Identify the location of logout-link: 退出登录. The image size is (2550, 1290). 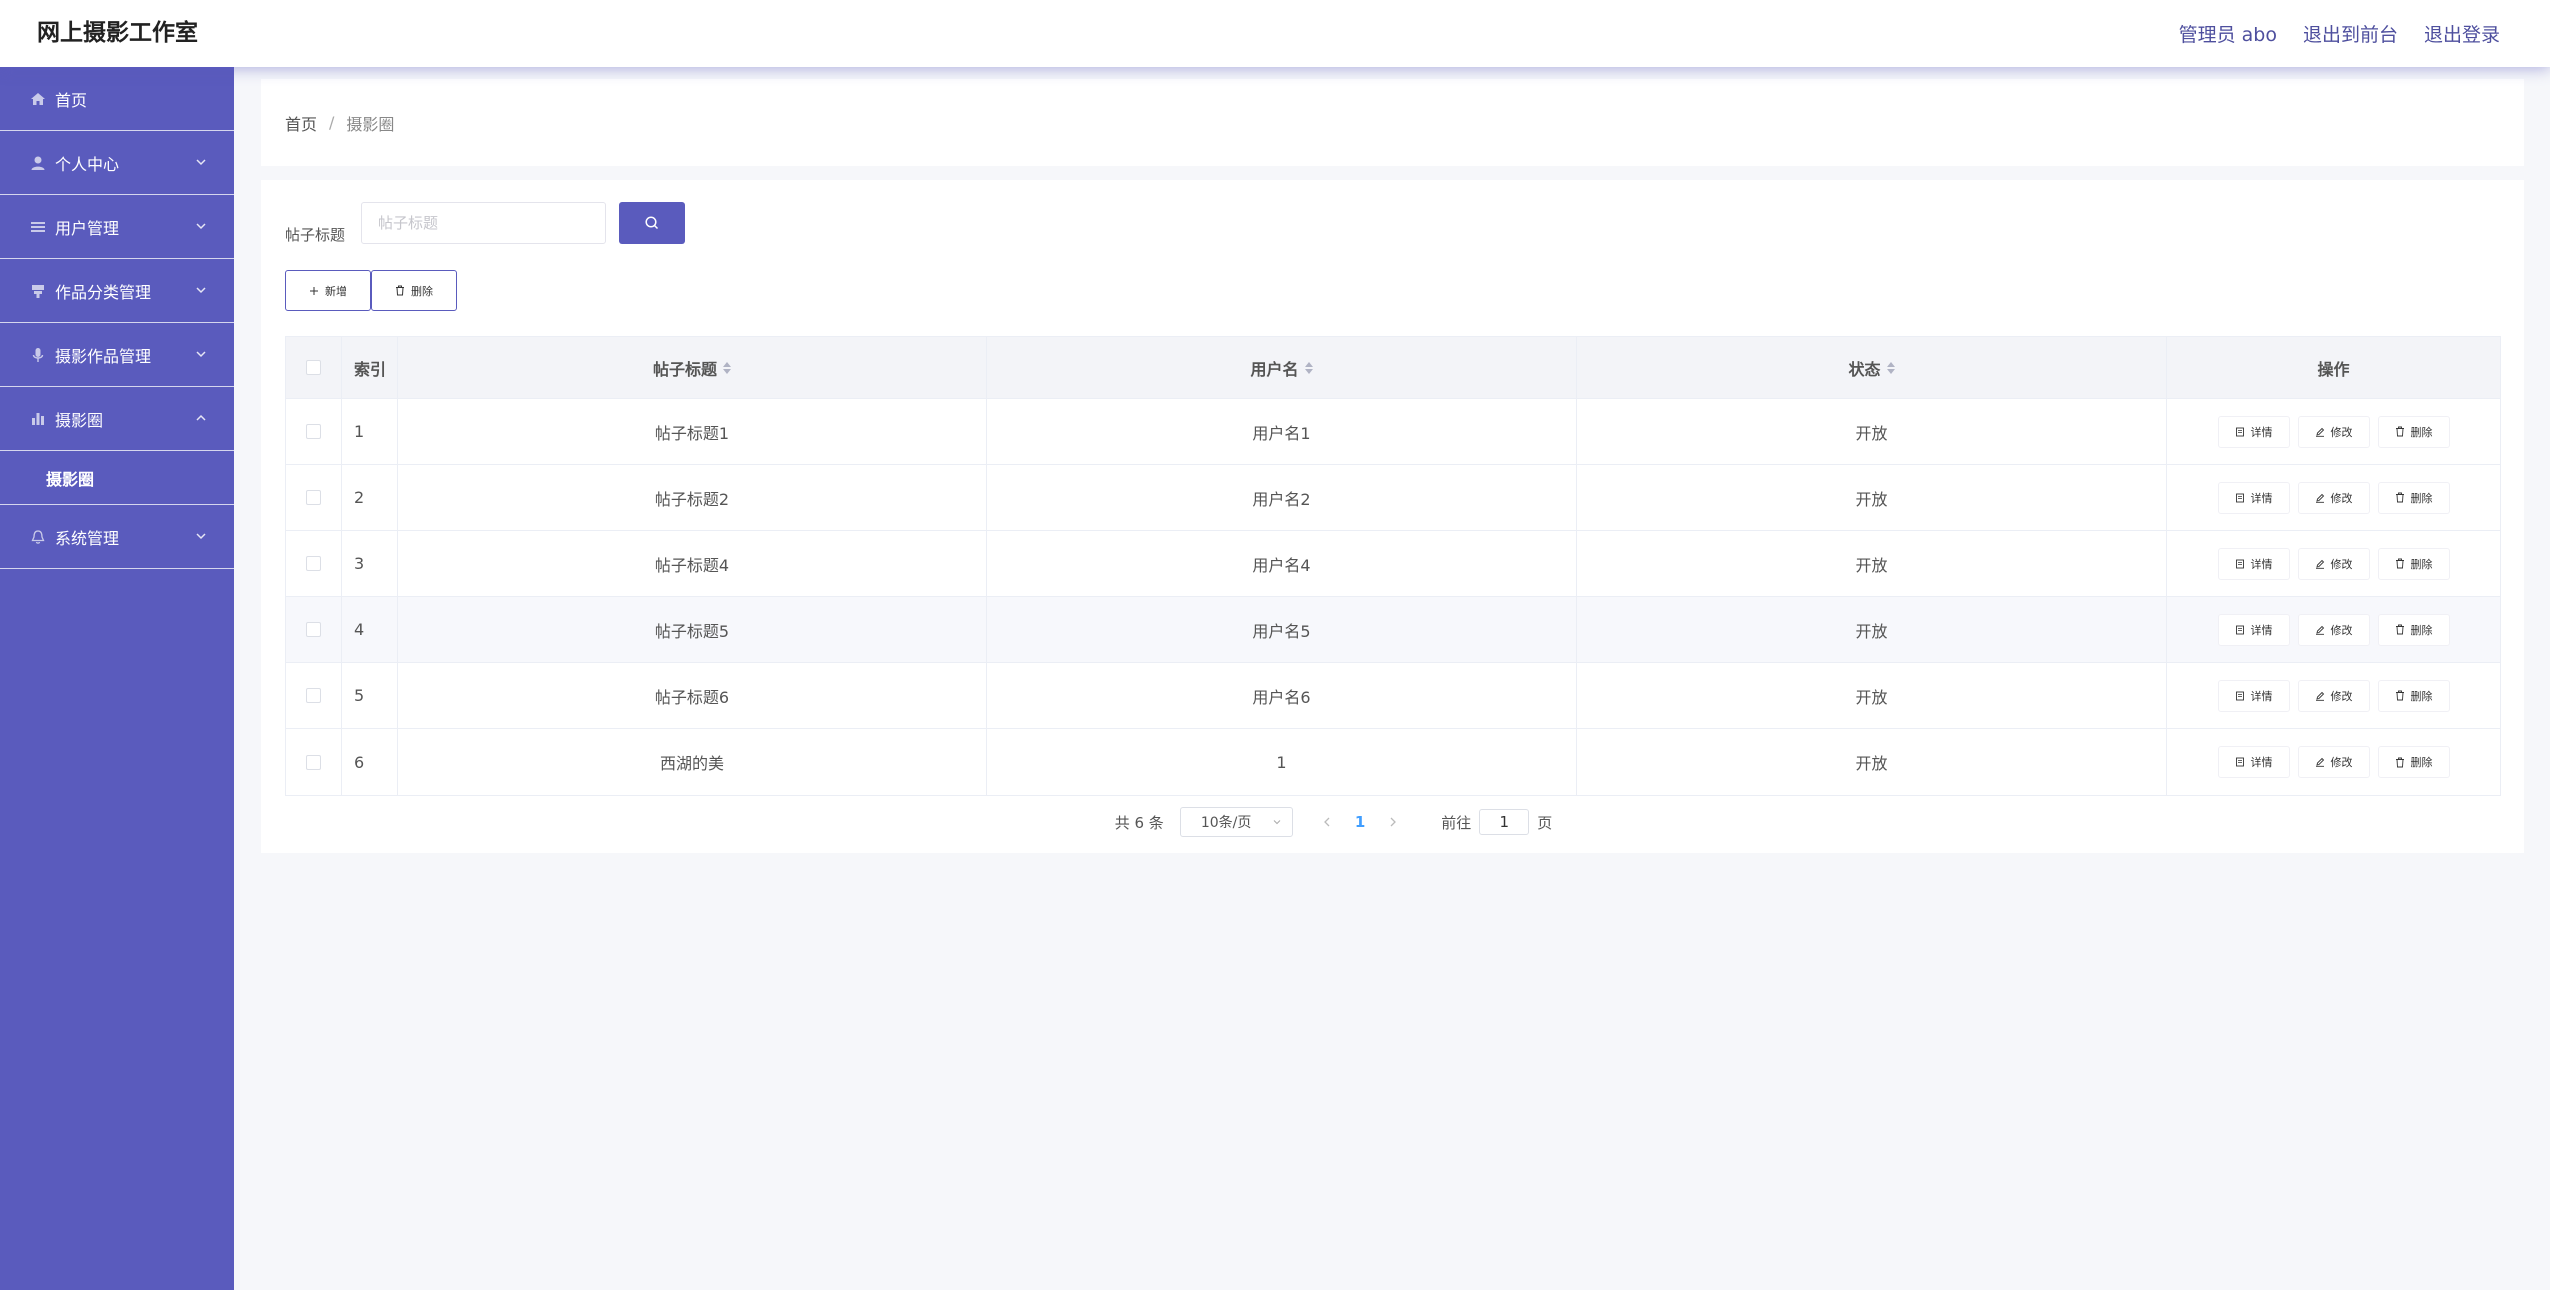
(2462, 33).